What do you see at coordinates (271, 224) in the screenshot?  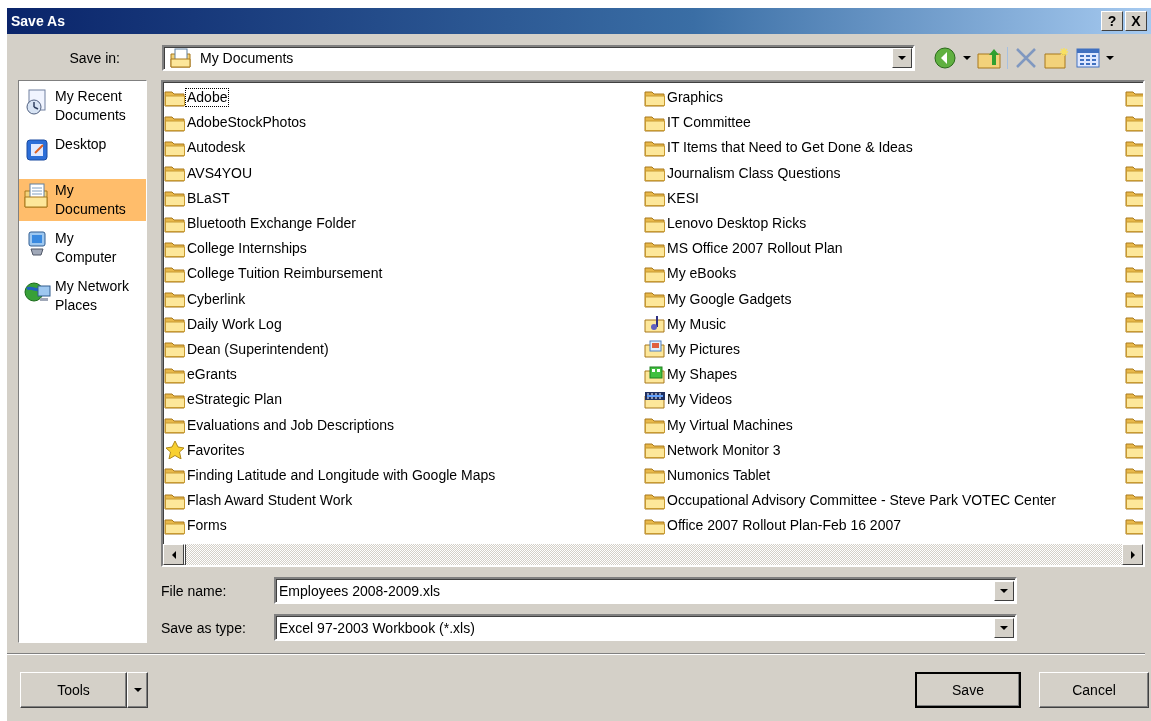 I see `folder-name: Bluetooth Exchange Folder` at bounding box center [271, 224].